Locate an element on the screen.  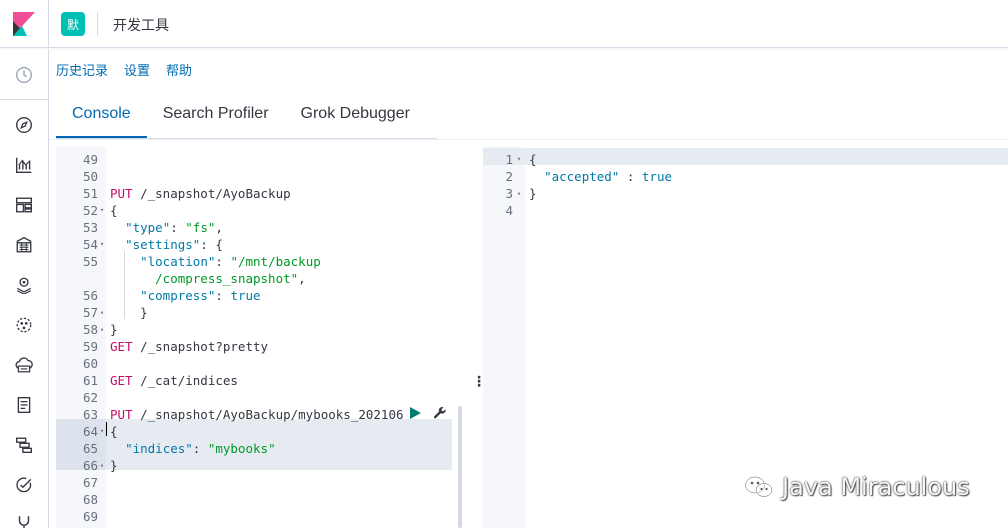
line-number: 59 is located at coordinates (90, 346).